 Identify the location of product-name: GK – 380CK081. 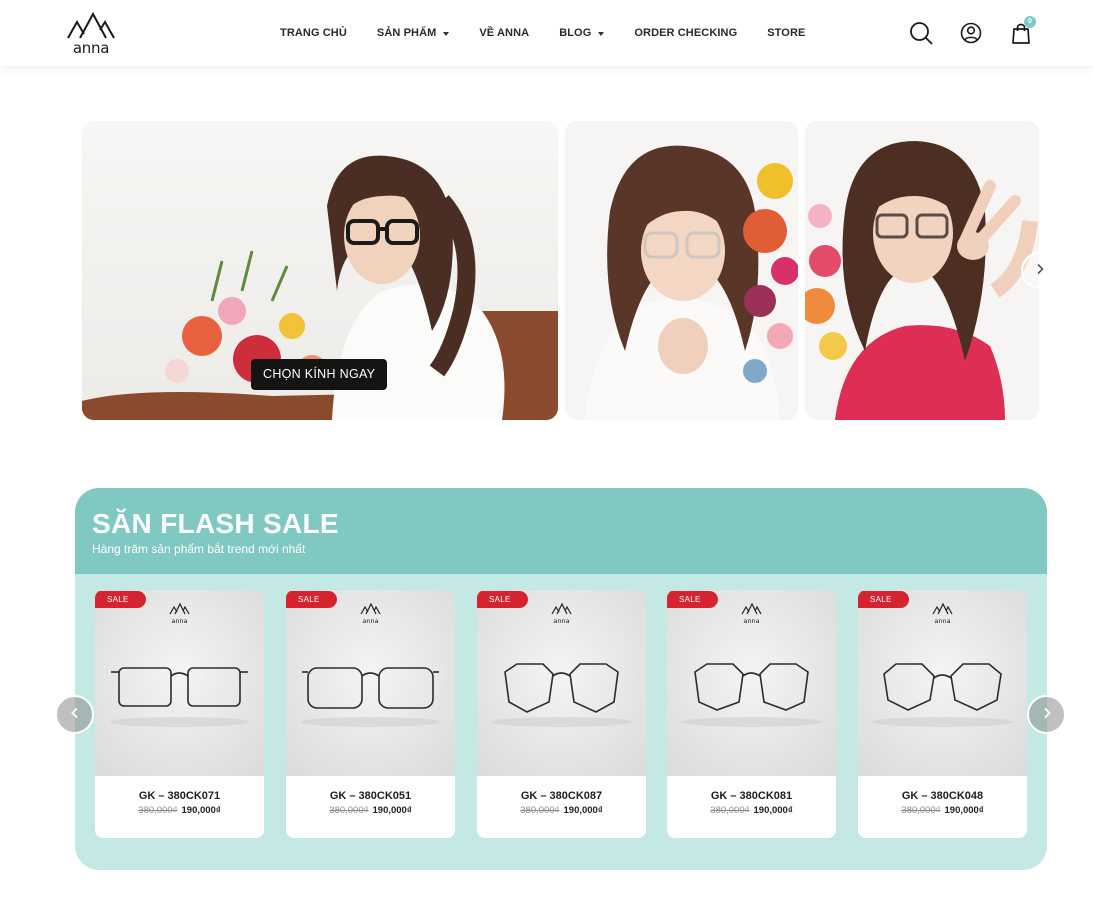
(751, 796).